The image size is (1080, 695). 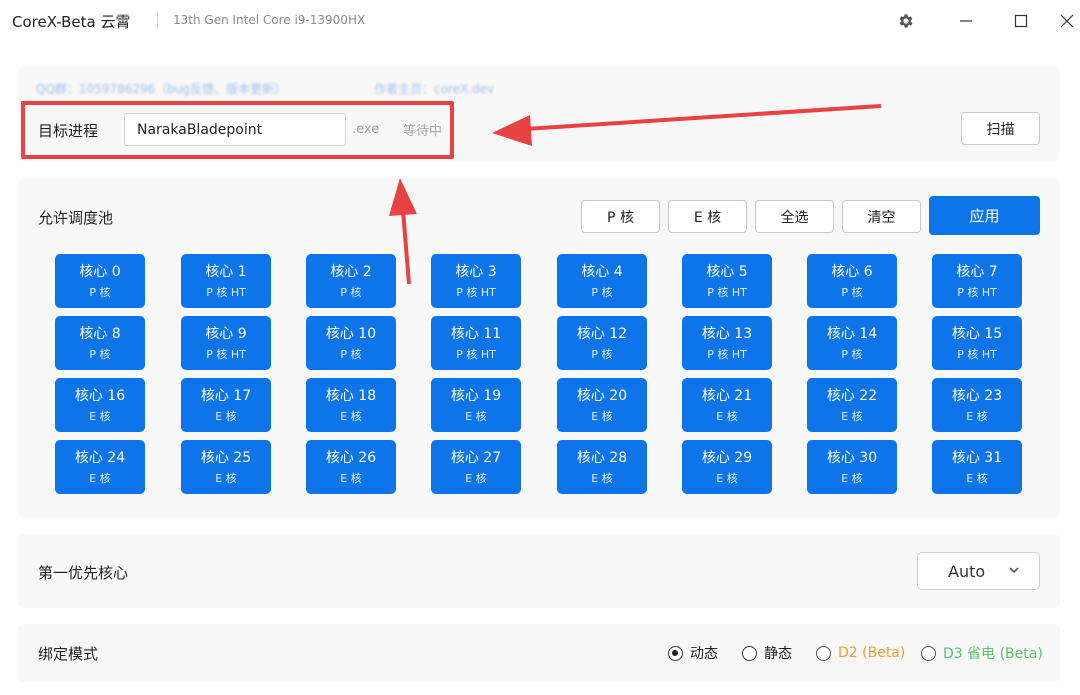 What do you see at coordinates (68, 654) in the screenshot?
I see `binding-mode-label: 绑定模式` at bounding box center [68, 654].